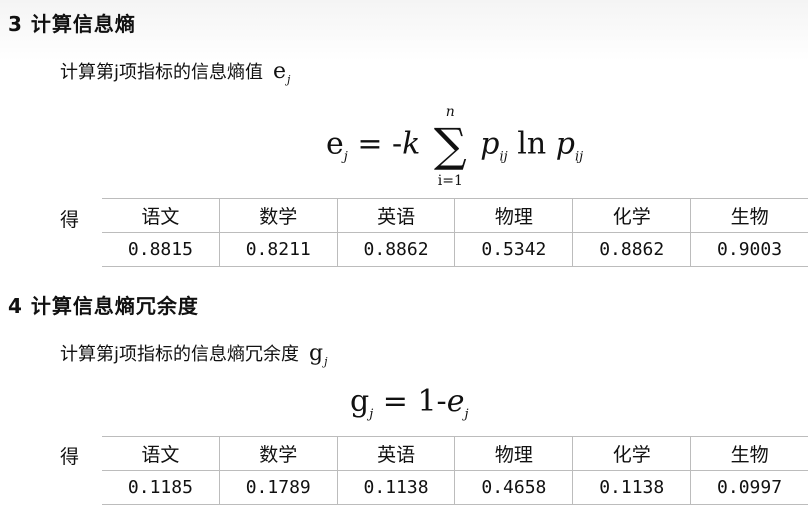  I want to click on entropy-value-cell: 0.5342, so click(513, 249).